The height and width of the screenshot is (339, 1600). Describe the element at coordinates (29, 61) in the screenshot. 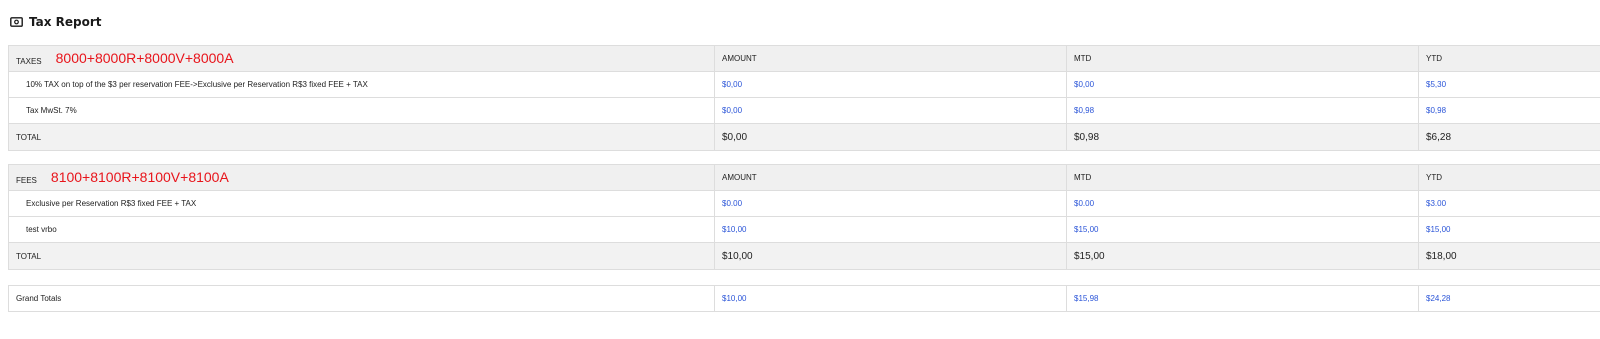

I see `taxes-section-label: TAXES` at that location.